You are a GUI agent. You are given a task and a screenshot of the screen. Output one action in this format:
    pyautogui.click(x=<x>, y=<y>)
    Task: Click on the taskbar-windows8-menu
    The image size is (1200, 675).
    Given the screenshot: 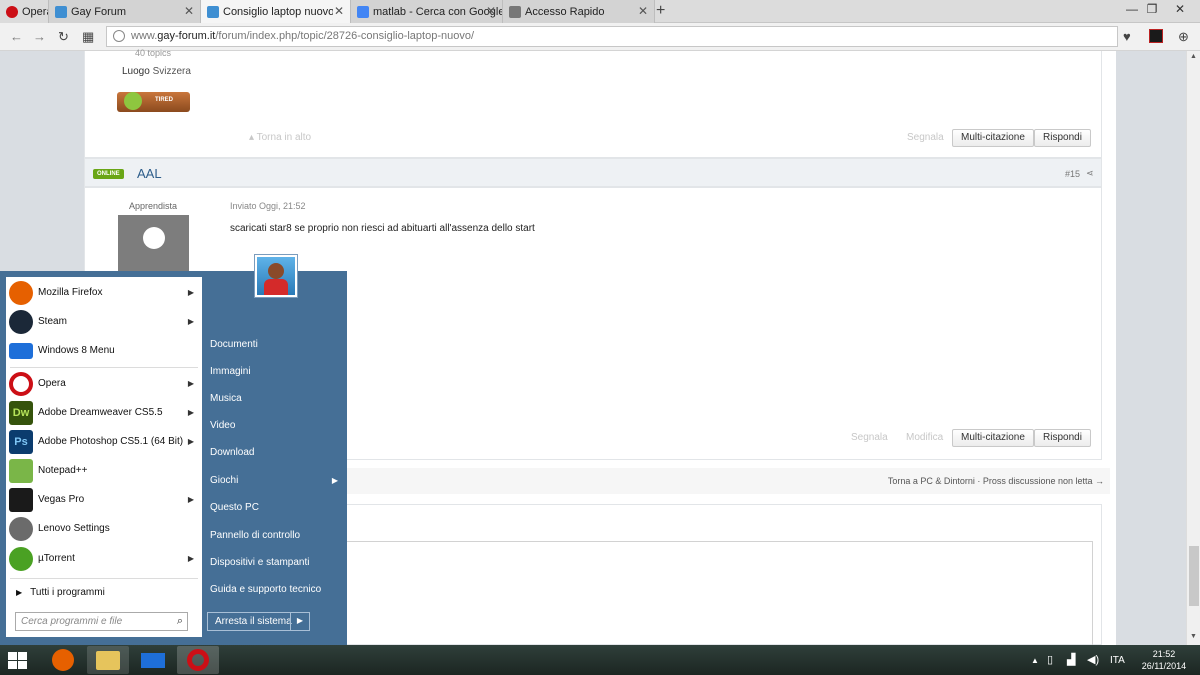 What is the action you would take?
    pyautogui.click(x=153, y=660)
    